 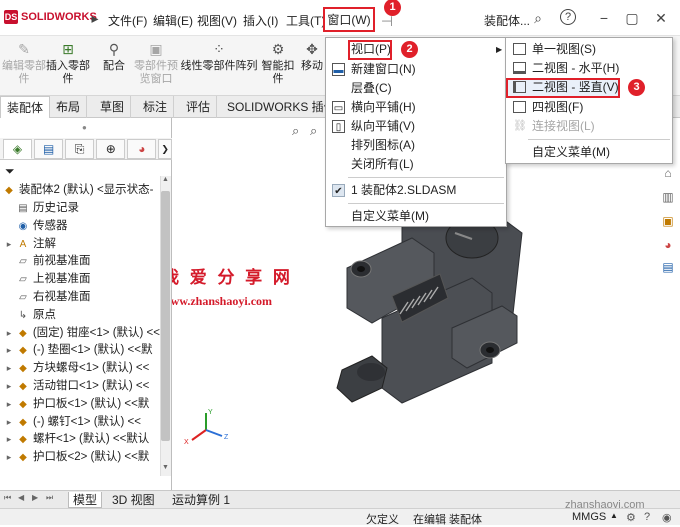 I want to click on menu-insert: 插入(I), so click(x=260, y=20).